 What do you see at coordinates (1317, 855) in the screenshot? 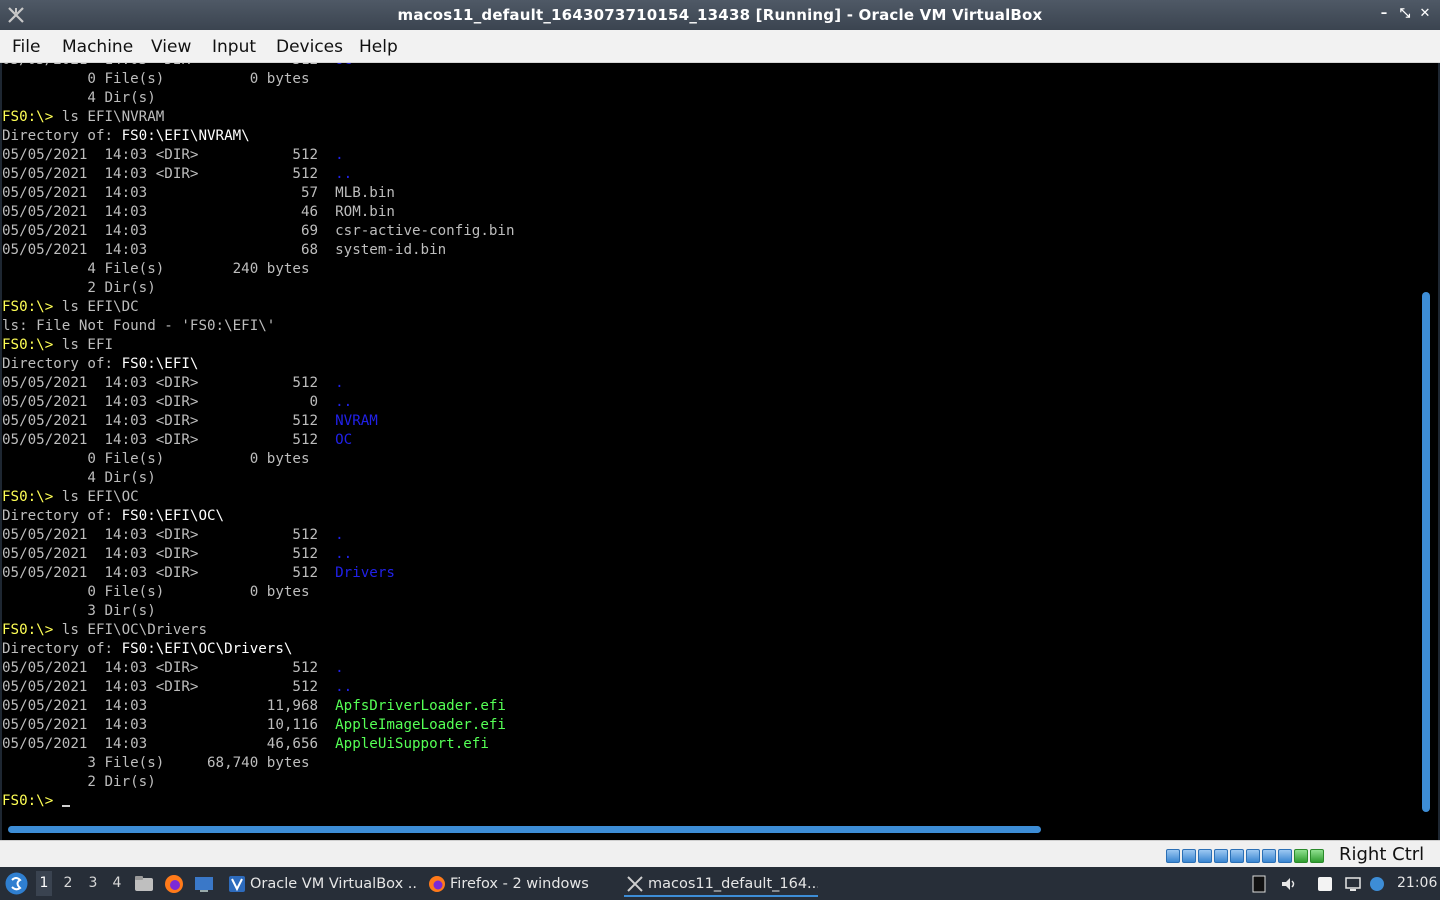
I see `mouse-integration-icon` at bounding box center [1317, 855].